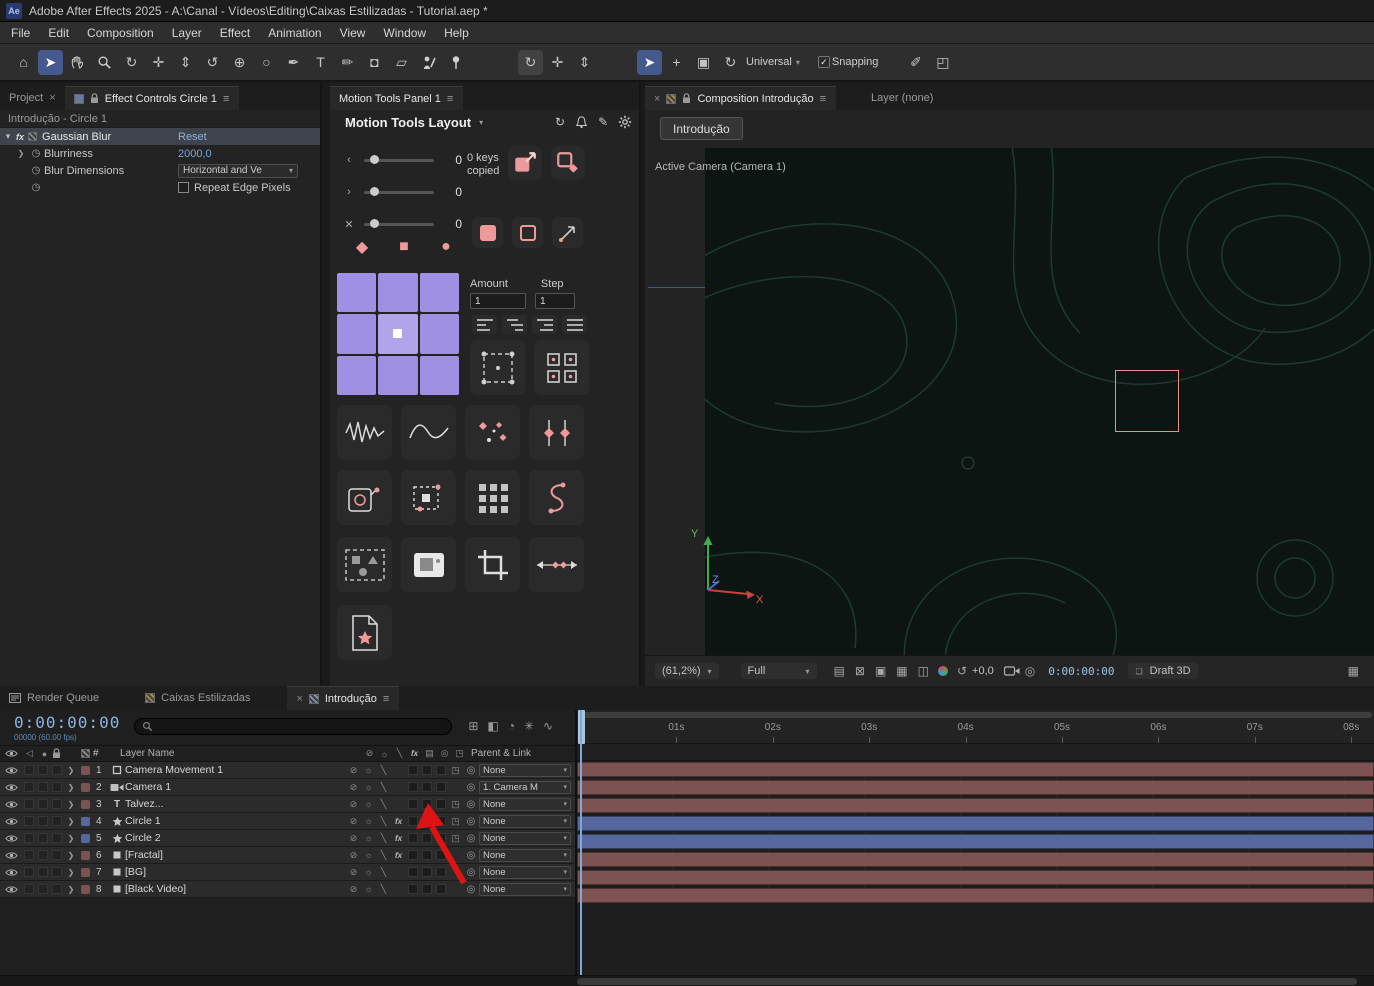 The height and width of the screenshot is (986, 1374). I want to click on layer-name: Circle 1, so click(235, 821).